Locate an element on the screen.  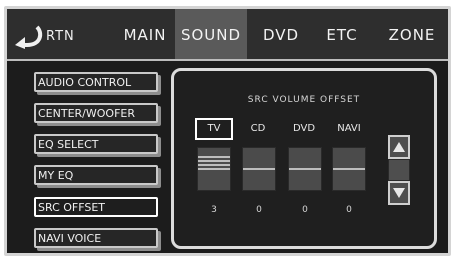
level-meter-navi is located at coordinates (349, 169).